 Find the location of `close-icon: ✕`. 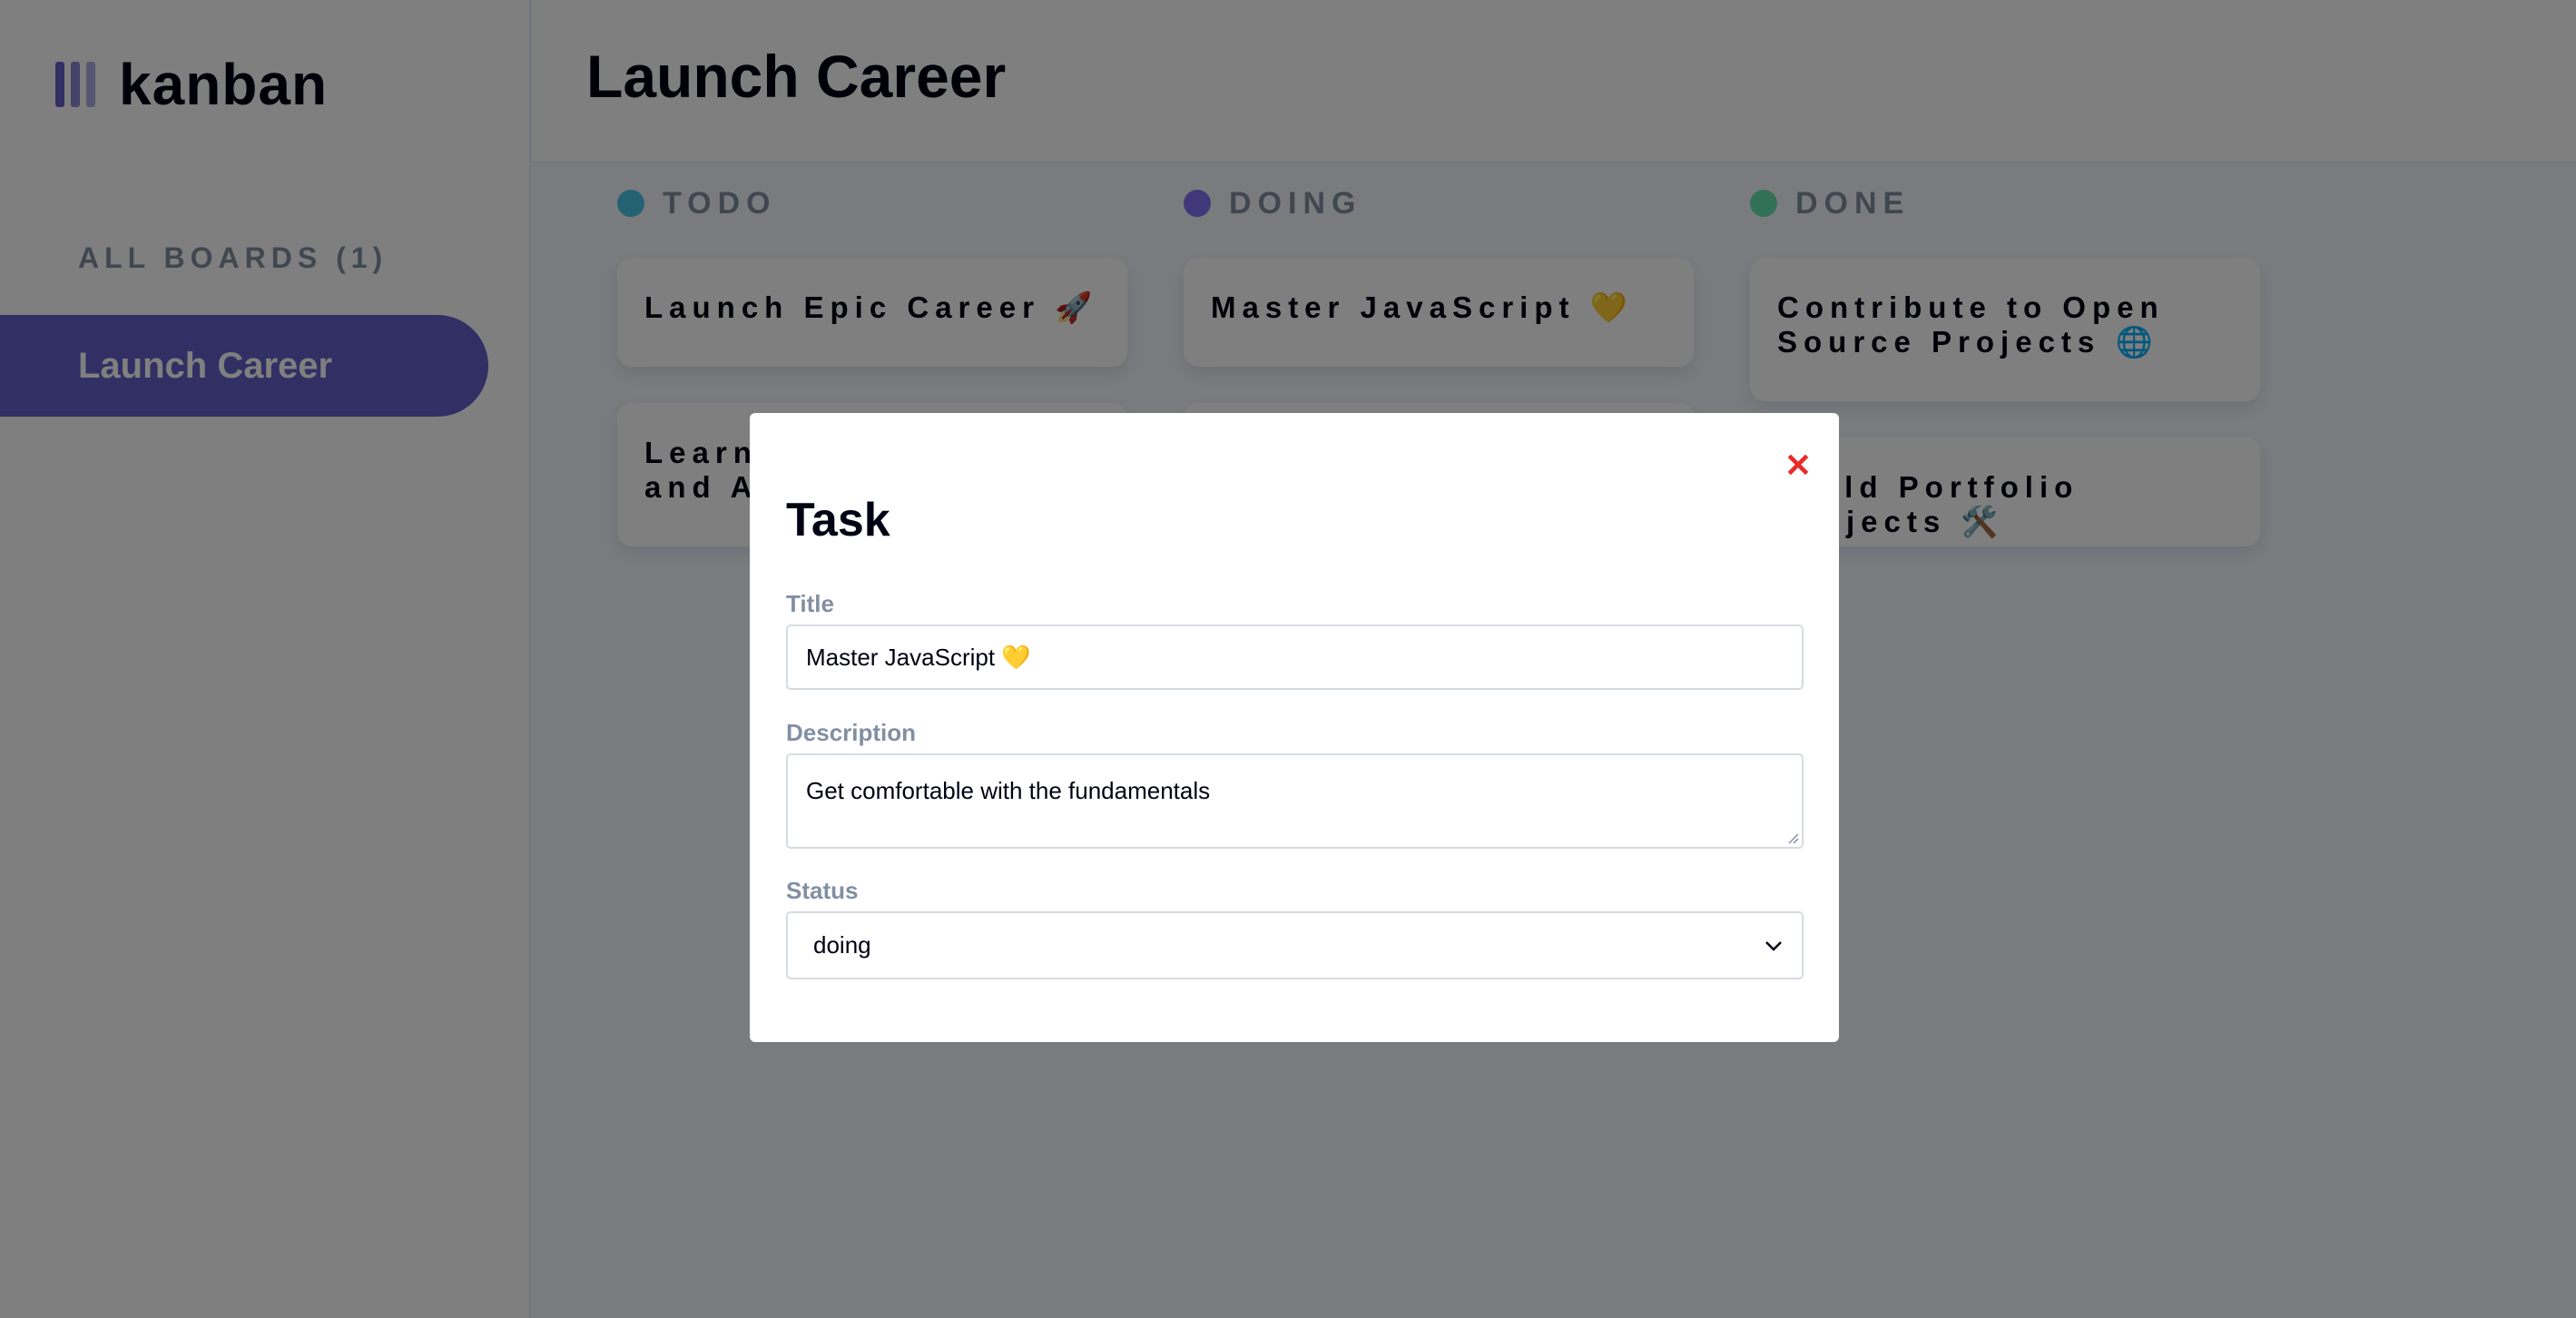

close-icon: ✕ is located at coordinates (1798, 466).